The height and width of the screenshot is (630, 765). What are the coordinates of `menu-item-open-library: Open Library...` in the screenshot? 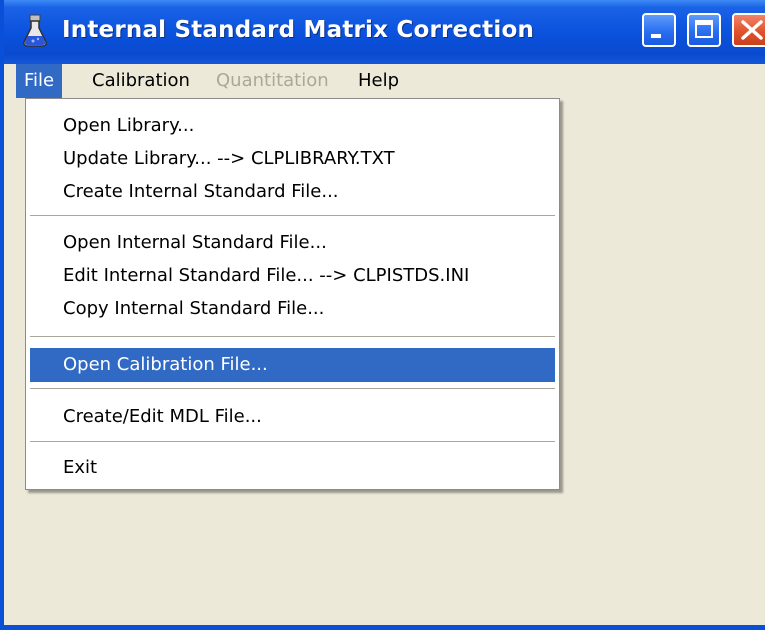 It's located at (292, 125).